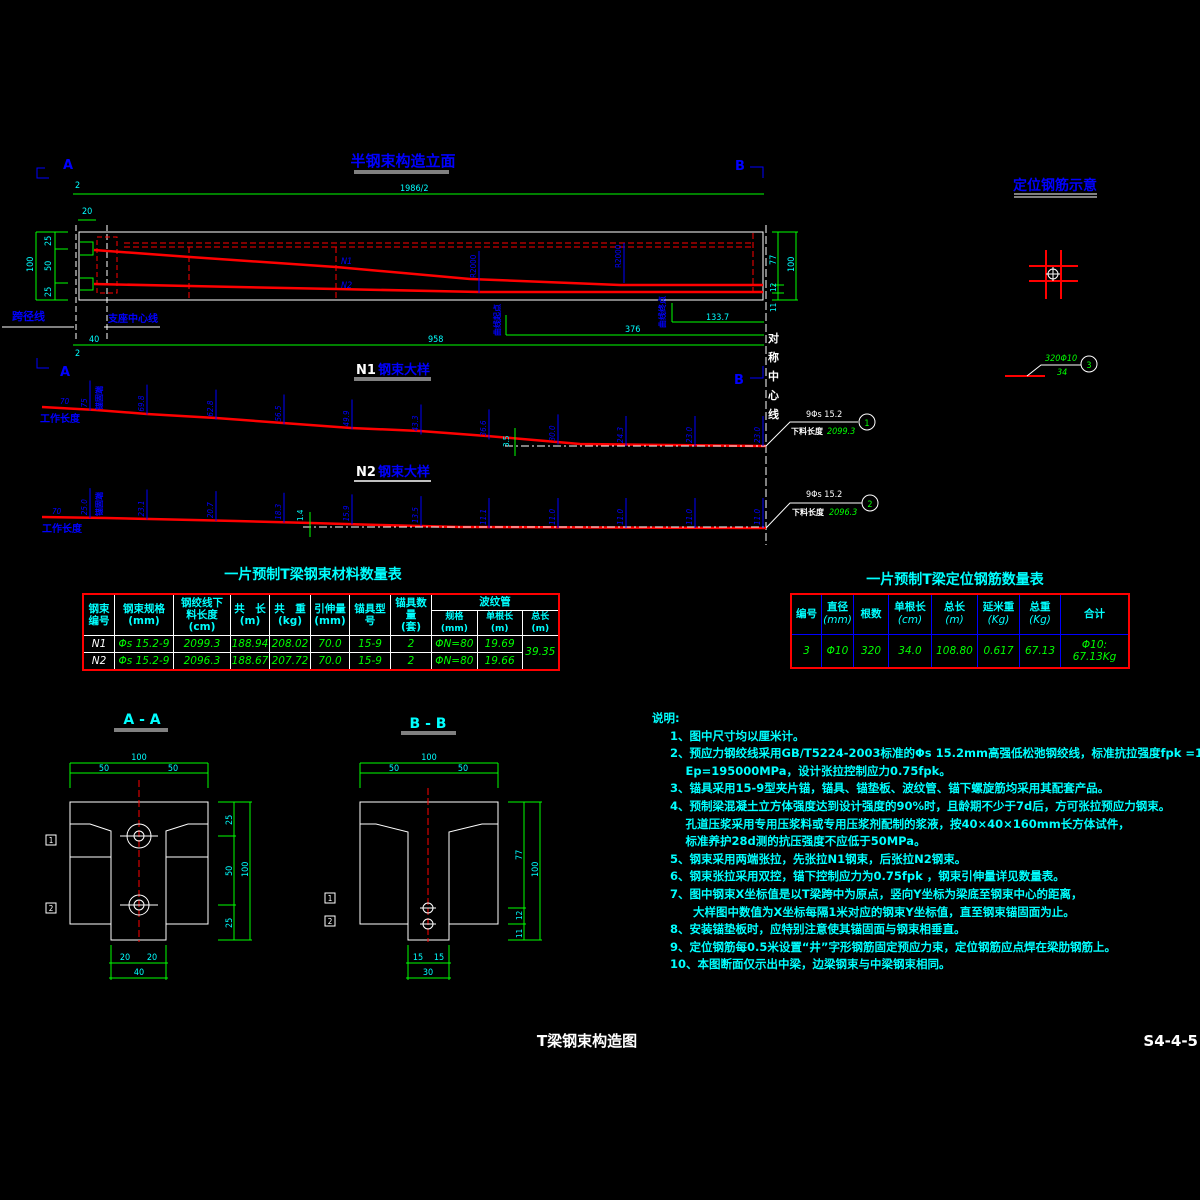 The image size is (1200, 1200). What do you see at coordinates (773, 338) in the screenshot?
I see `svg-text: 对` at bounding box center [773, 338].